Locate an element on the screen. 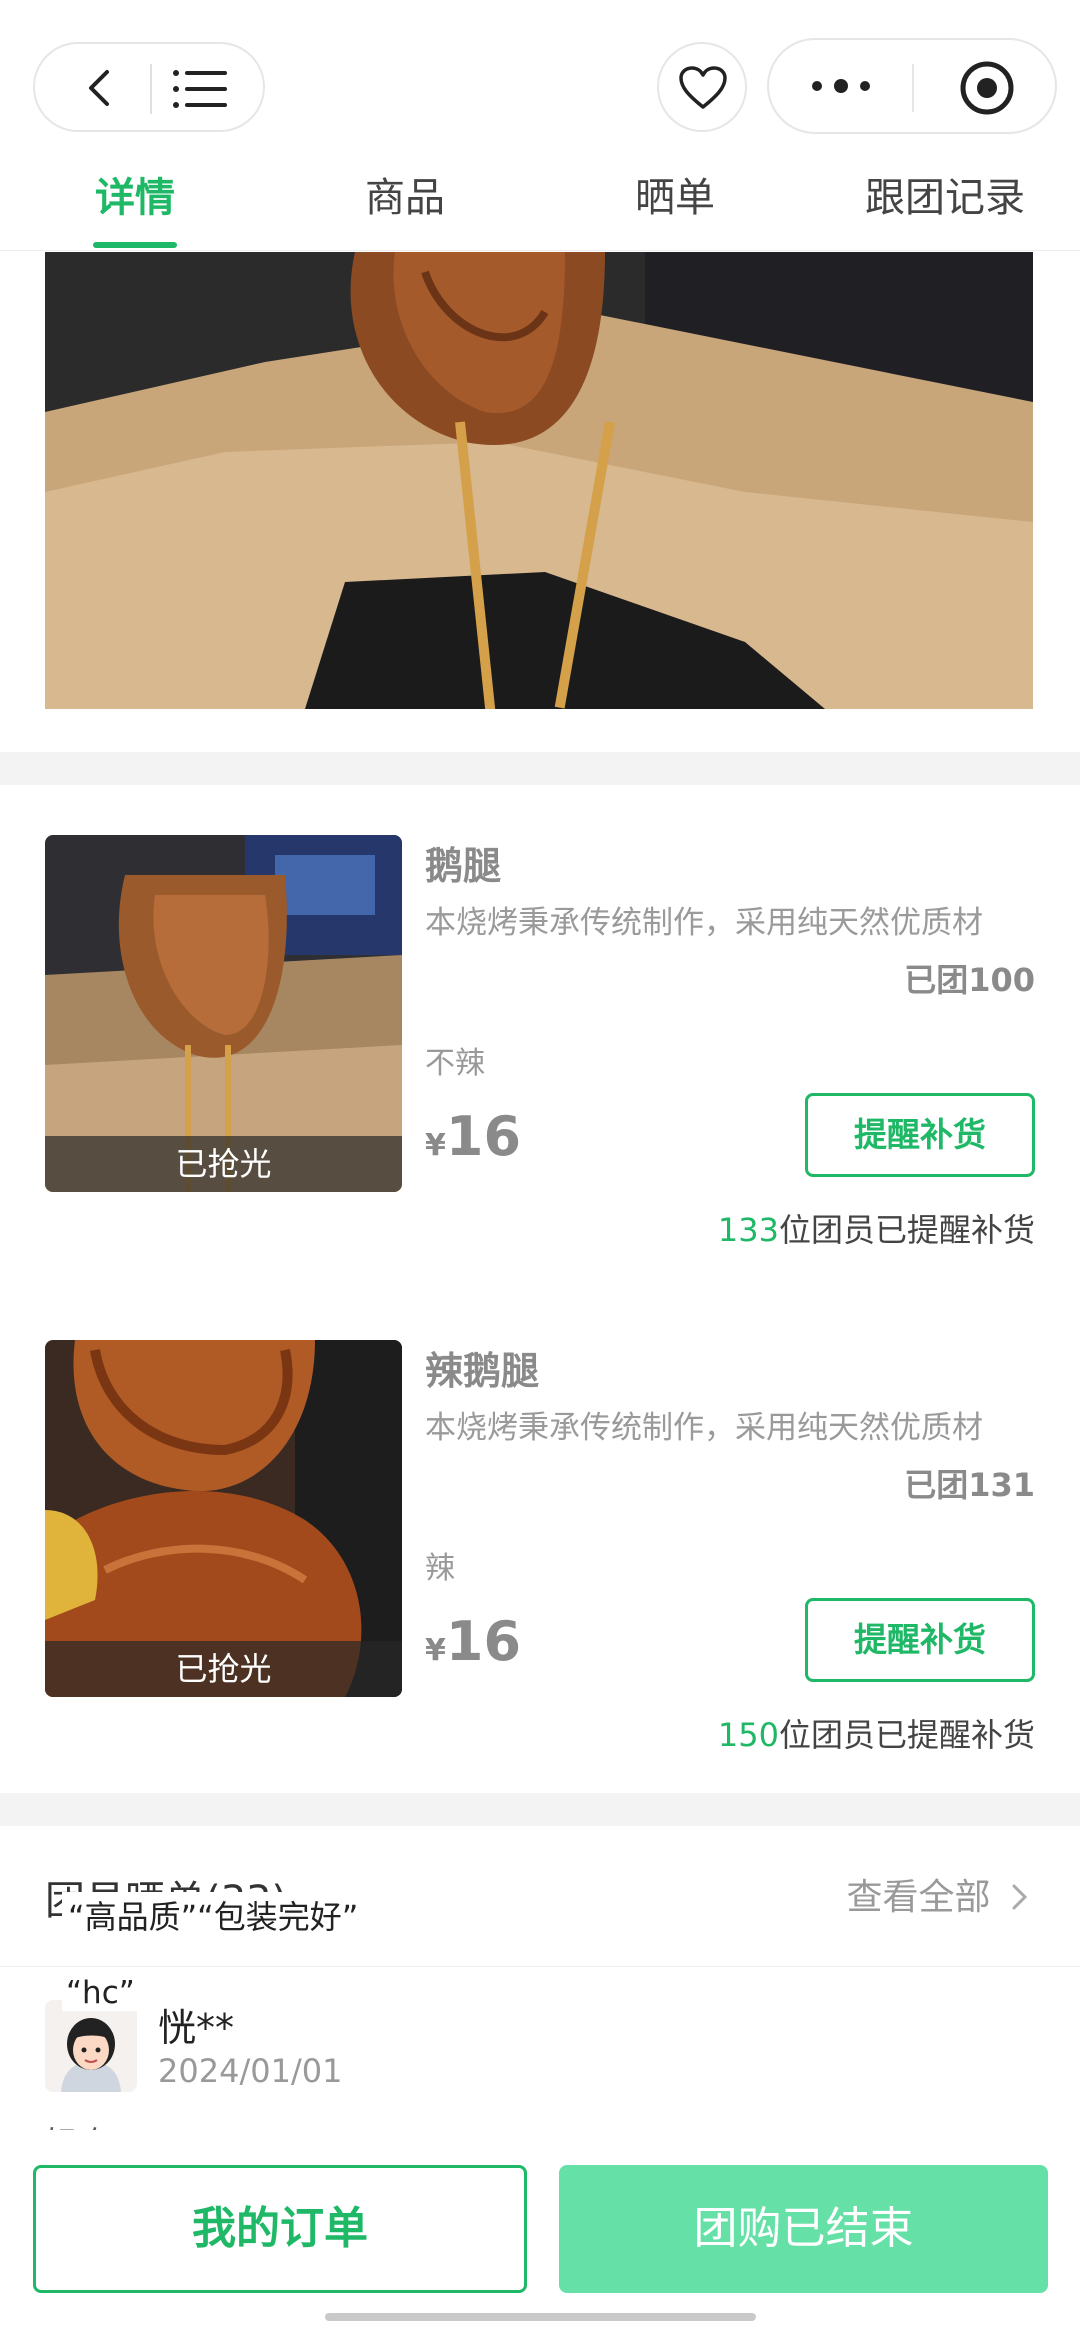 This screenshot has width=1080, height=2326. tab-bar: 详情 商品 晒单 跟团记录 is located at coordinates (540, 200).